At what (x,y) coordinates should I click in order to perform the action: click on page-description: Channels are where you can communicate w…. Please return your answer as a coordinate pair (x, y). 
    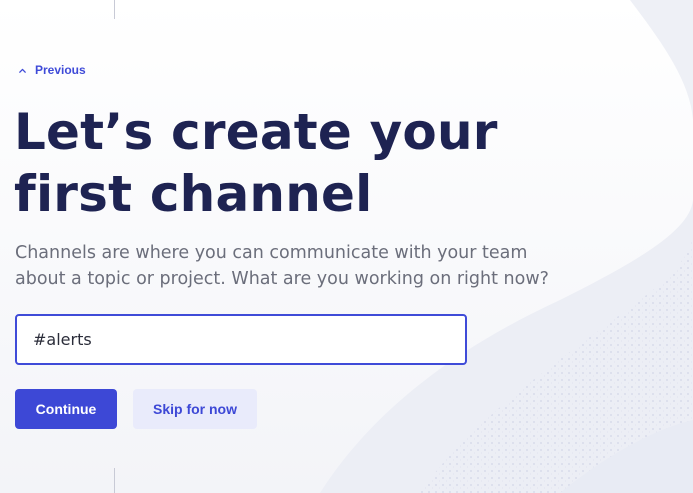
    Looking at the image, I should click on (282, 266).